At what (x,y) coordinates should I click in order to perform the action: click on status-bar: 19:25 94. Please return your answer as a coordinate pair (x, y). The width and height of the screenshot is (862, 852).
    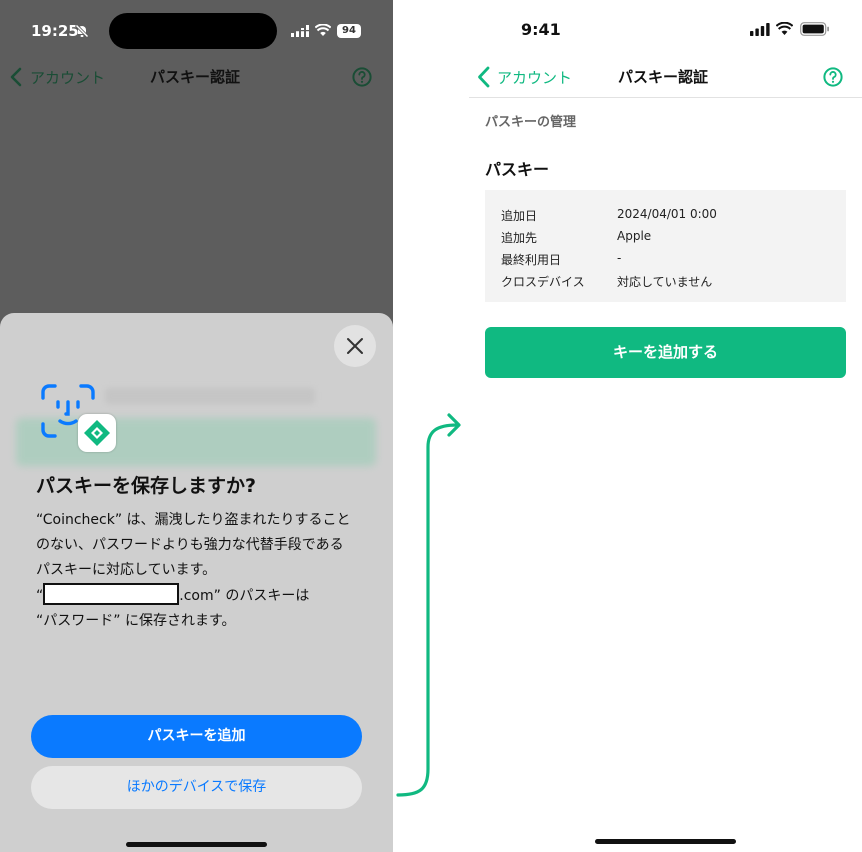
    Looking at the image, I should click on (196, 30).